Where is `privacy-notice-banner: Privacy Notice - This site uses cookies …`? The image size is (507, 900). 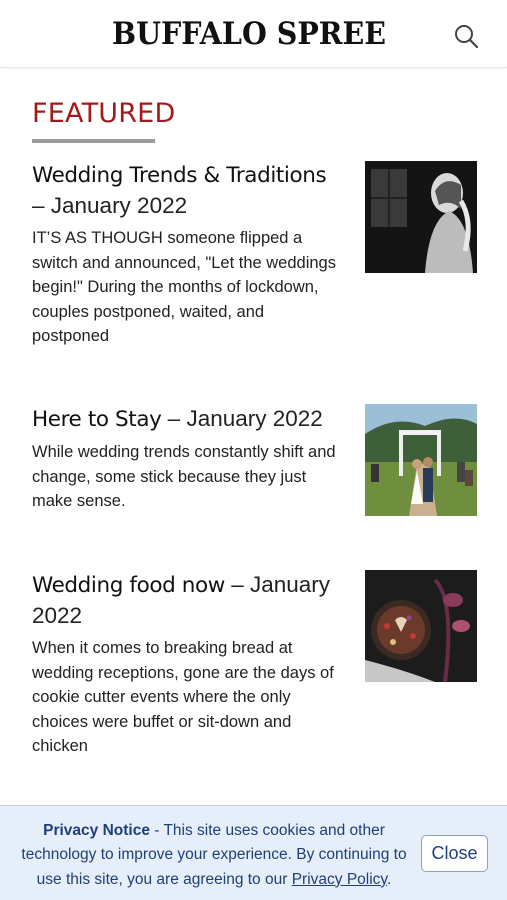
privacy-notice-banner: Privacy Notice - This site uses cookies … is located at coordinates (253, 852).